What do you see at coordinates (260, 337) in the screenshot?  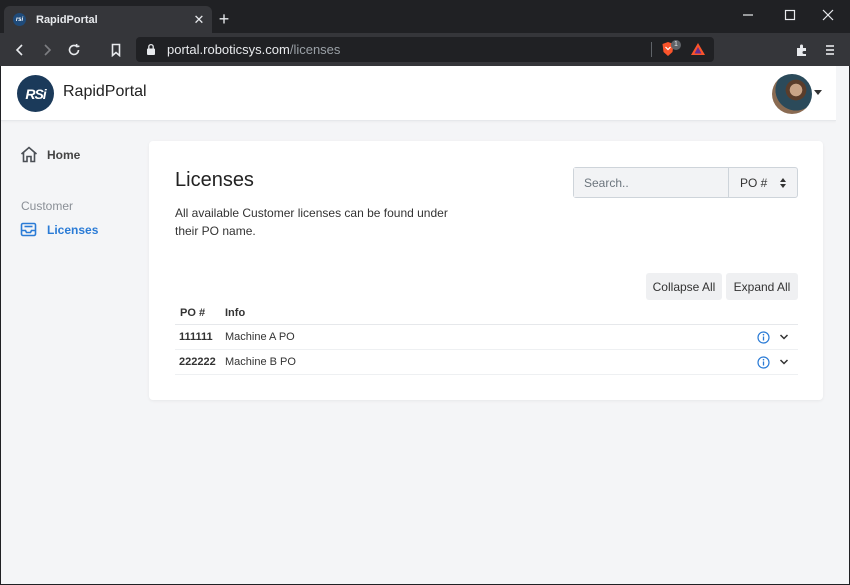 I see `row-info: Machine A PO` at bounding box center [260, 337].